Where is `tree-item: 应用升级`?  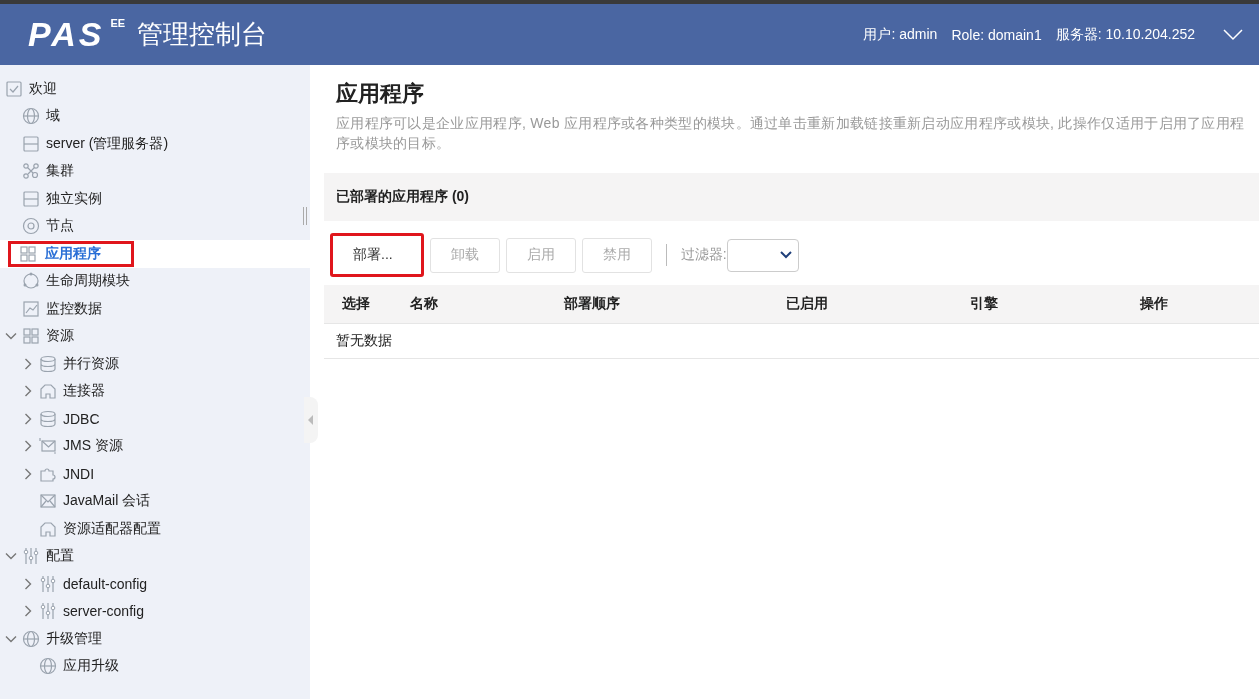
tree-item: 应用升级 is located at coordinates (91, 666).